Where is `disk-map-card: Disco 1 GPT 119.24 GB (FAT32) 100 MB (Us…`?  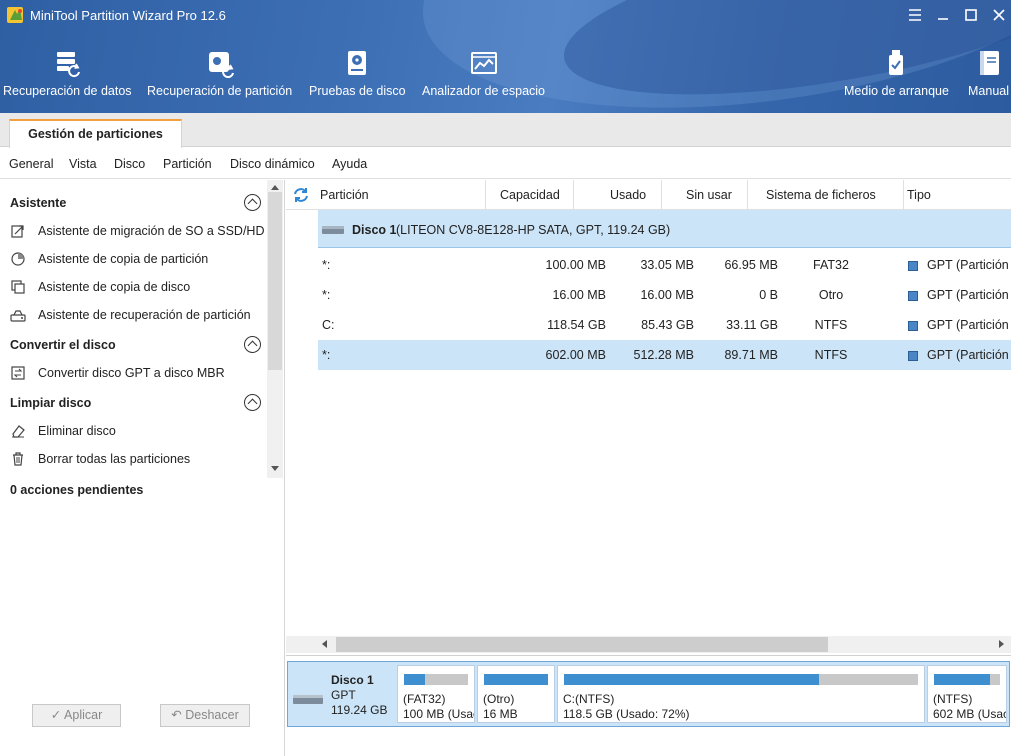 disk-map-card: Disco 1 GPT 119.24 GB (FAT32) 100 MB (Us… is located at coordinates (648, 694).